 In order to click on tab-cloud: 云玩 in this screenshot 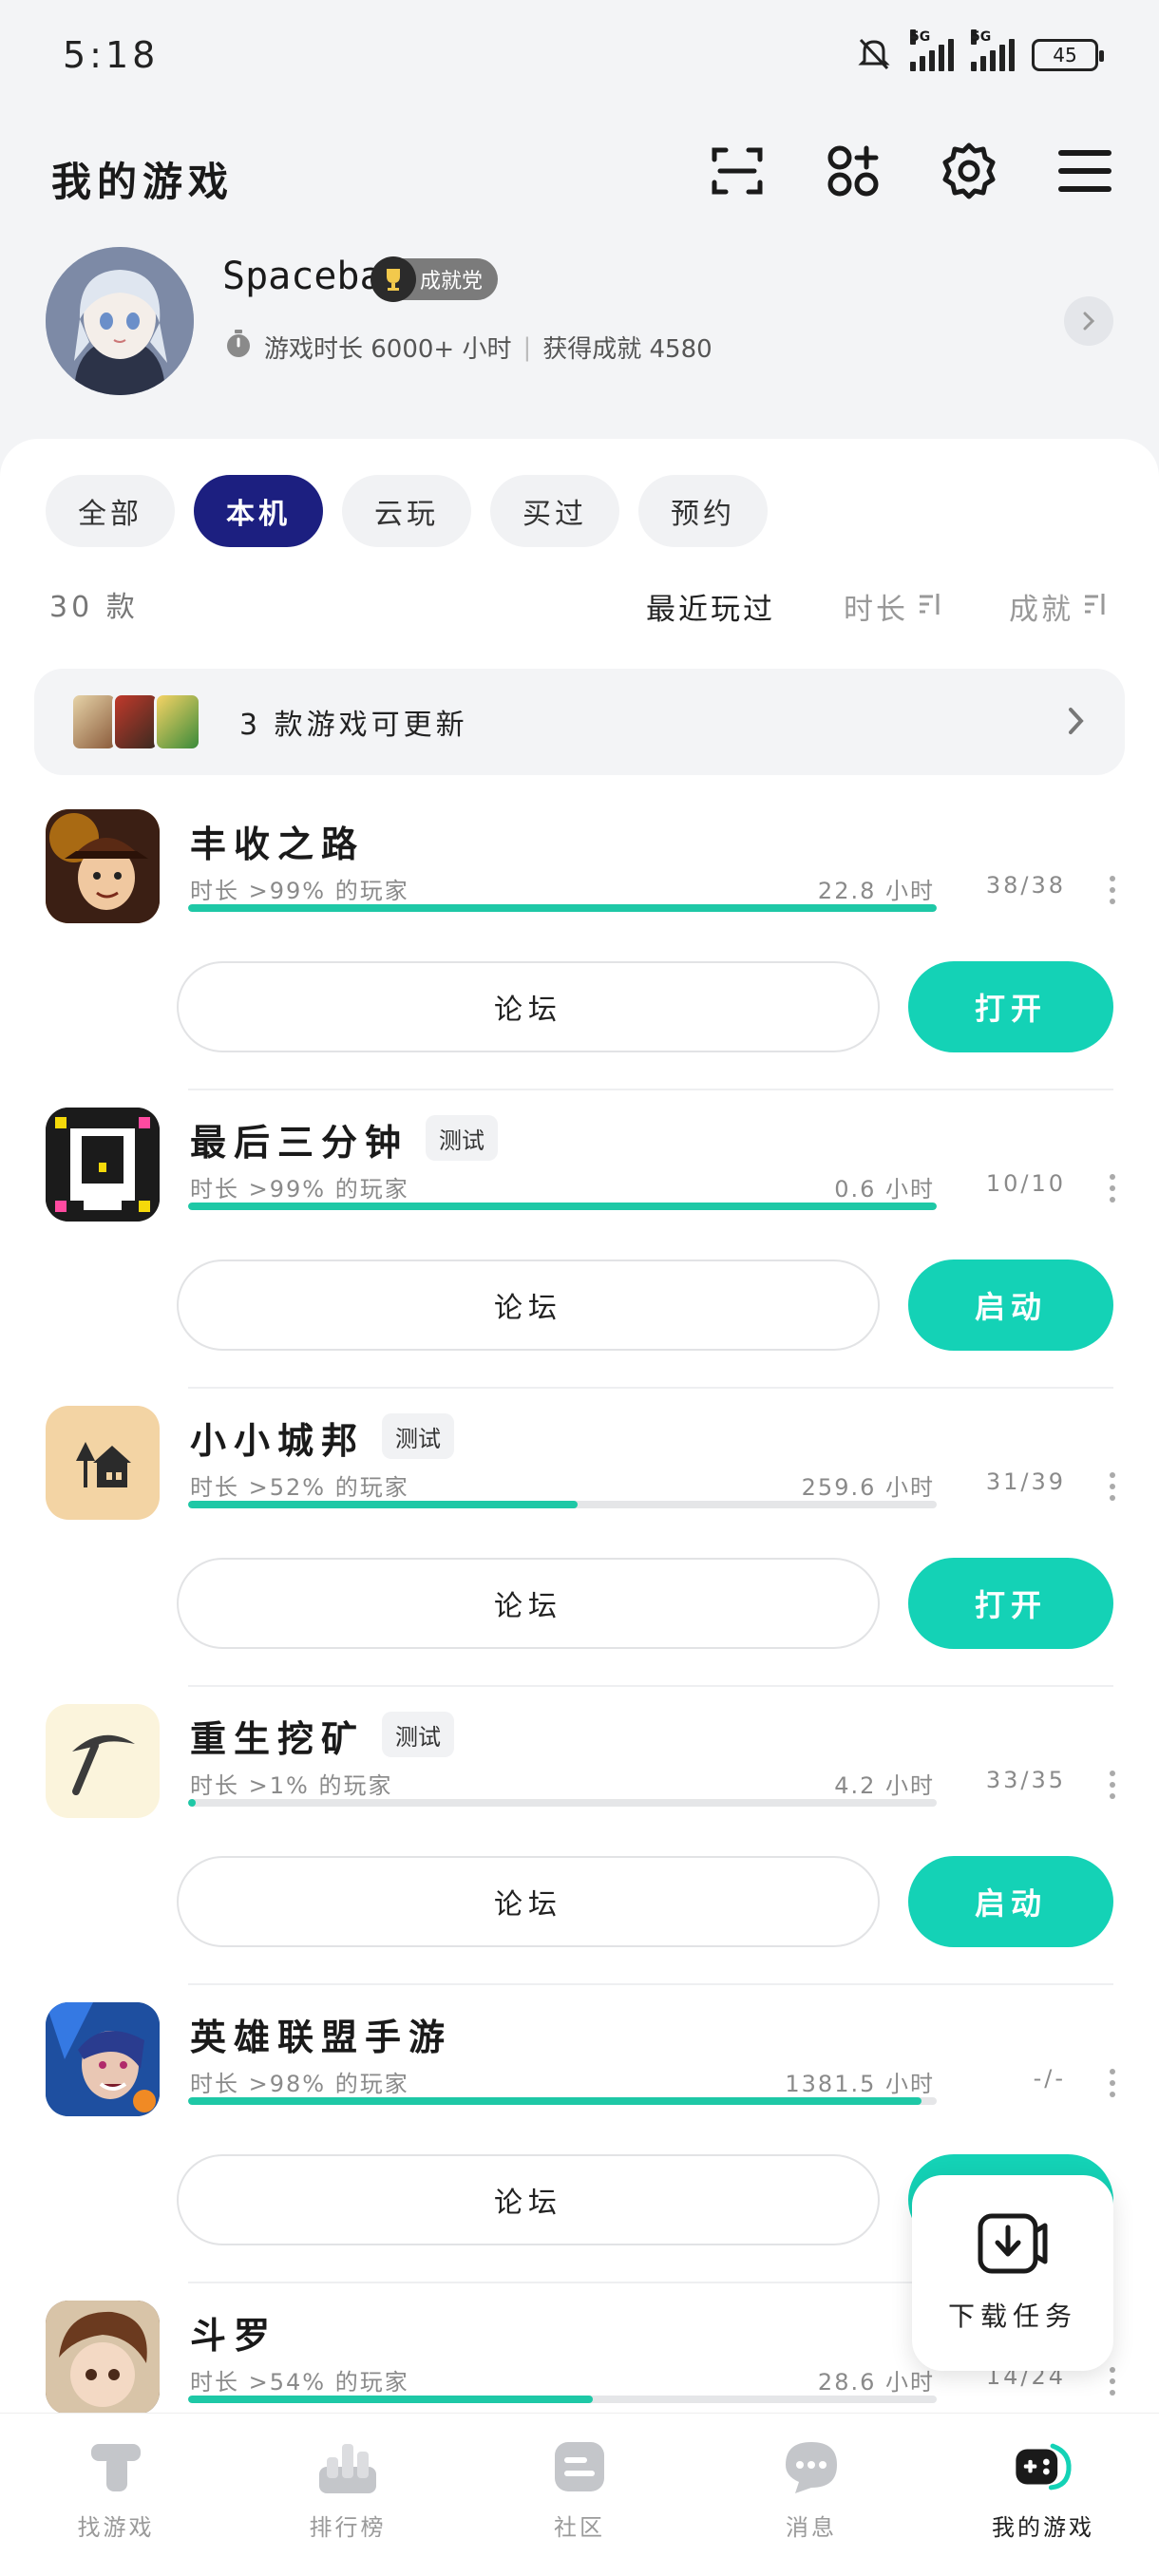, I will do `click(406, 511)`.